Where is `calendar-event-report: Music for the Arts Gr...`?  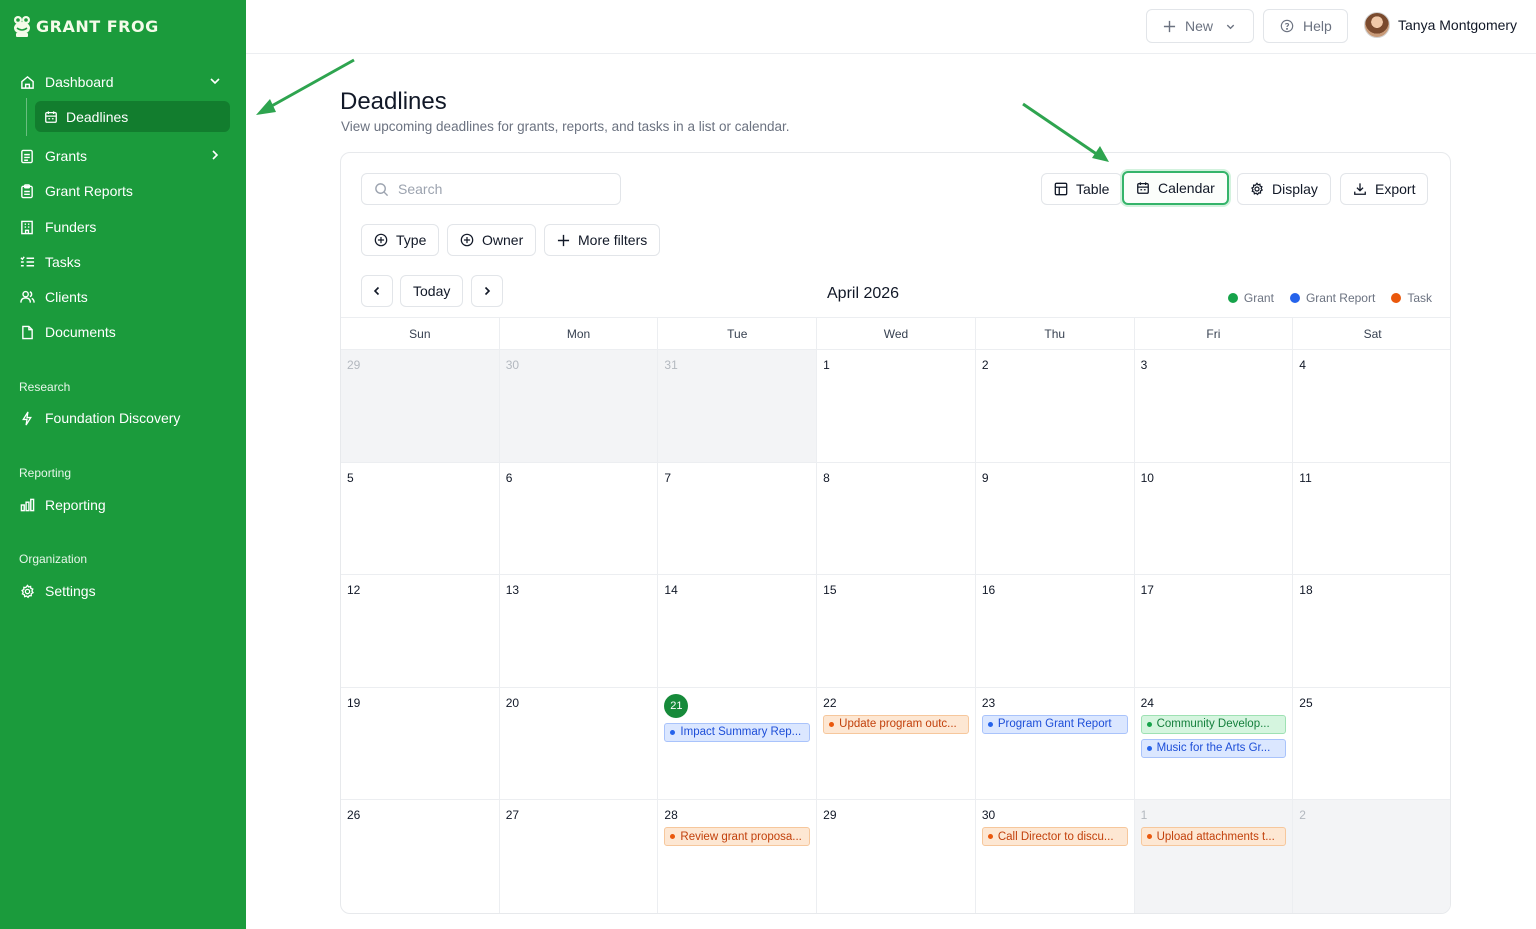 calendar-event-report: Music for the Arts Gr... is located at coordinates (1213, 748).